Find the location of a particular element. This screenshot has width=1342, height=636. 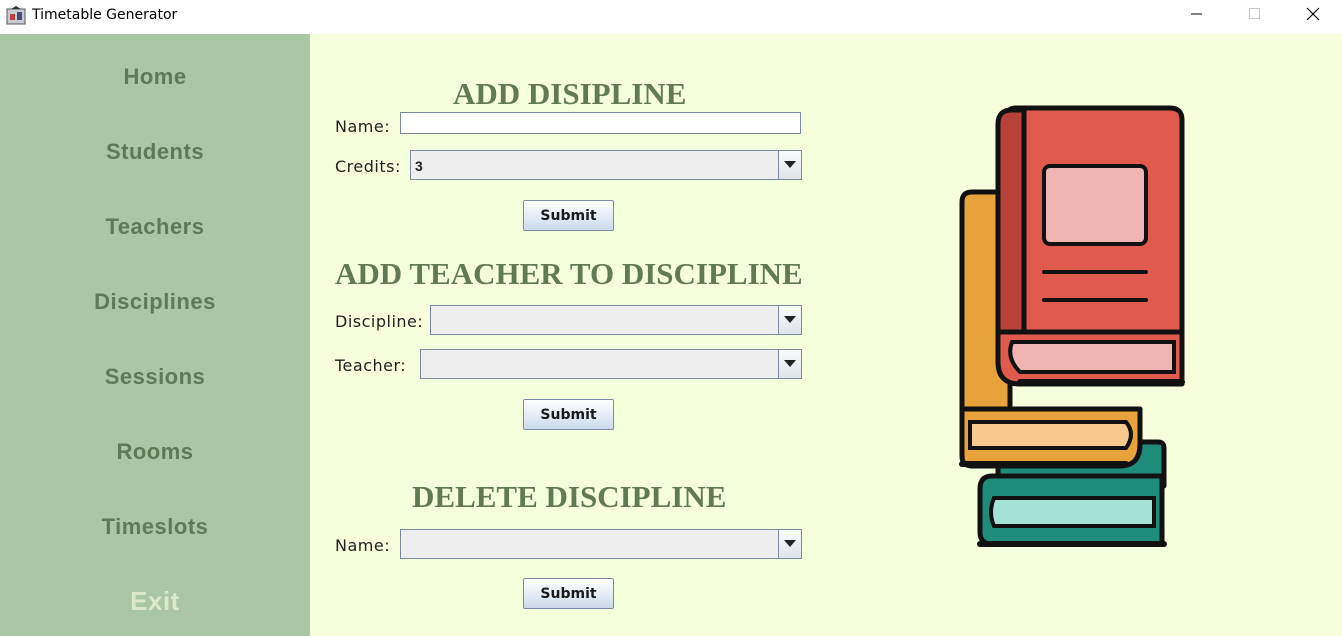

sidebar-item-disciplines: Disciplines is located at coordinates (155, 302).